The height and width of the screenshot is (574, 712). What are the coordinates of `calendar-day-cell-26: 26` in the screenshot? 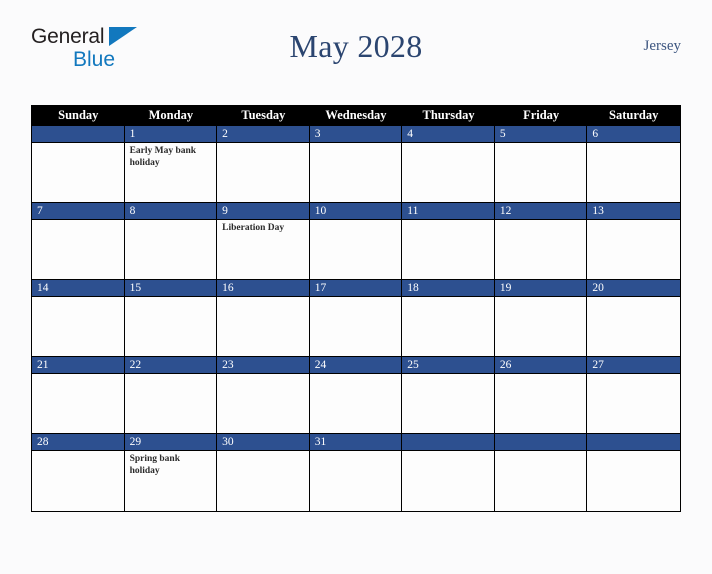 It's located at (541, 395).